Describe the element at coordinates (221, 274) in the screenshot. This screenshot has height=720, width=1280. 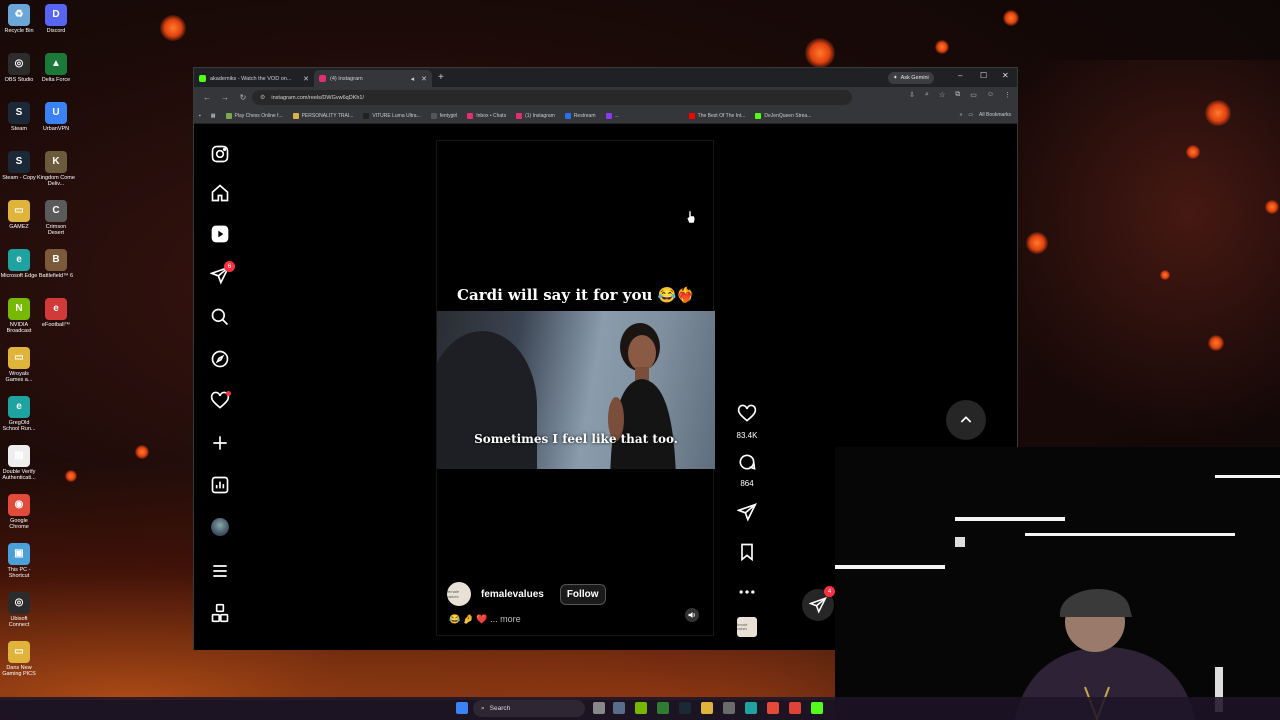
I see `messages-icon: 6` at that location.